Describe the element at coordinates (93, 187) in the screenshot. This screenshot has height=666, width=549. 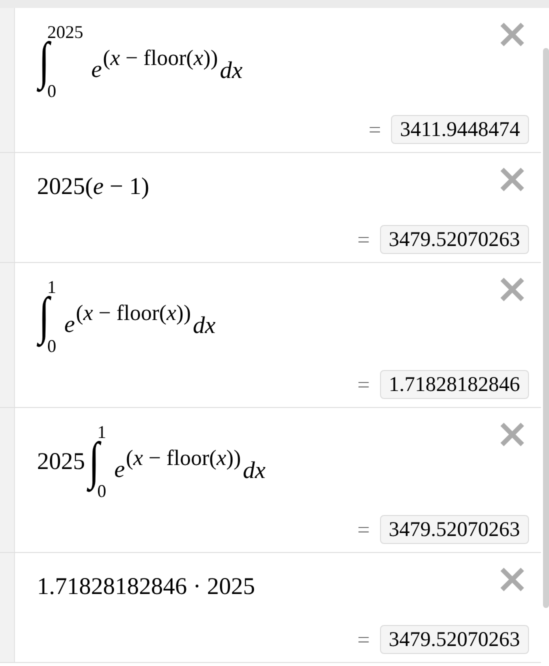
I see `expression-text: 2025(e − 1)` at that location.